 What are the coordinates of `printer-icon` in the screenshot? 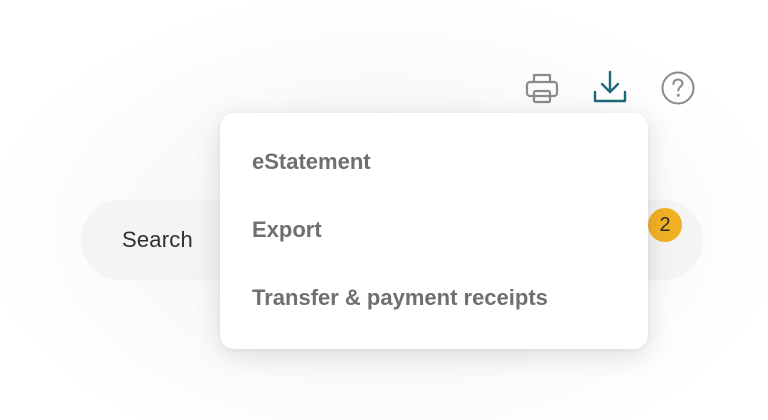 It's located at (542, 88).